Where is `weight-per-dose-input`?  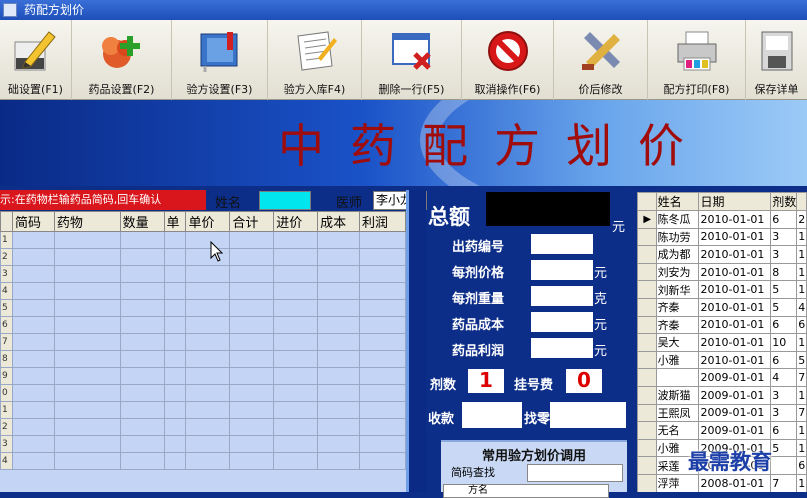 weight-per-dose-input is located at coordinates (562, 296).